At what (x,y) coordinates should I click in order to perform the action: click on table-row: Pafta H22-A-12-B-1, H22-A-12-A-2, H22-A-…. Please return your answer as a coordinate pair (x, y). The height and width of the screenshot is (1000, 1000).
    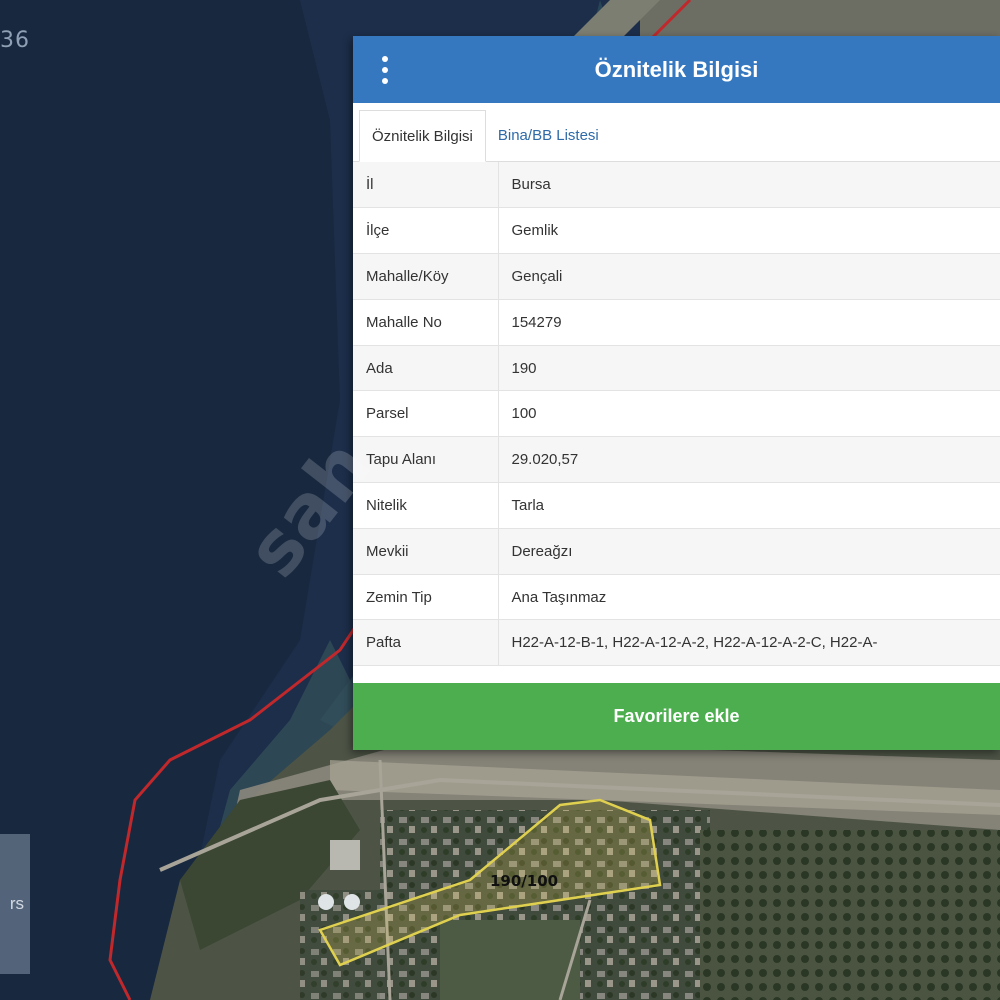
    Looking at the image, I should click on (676, 643).